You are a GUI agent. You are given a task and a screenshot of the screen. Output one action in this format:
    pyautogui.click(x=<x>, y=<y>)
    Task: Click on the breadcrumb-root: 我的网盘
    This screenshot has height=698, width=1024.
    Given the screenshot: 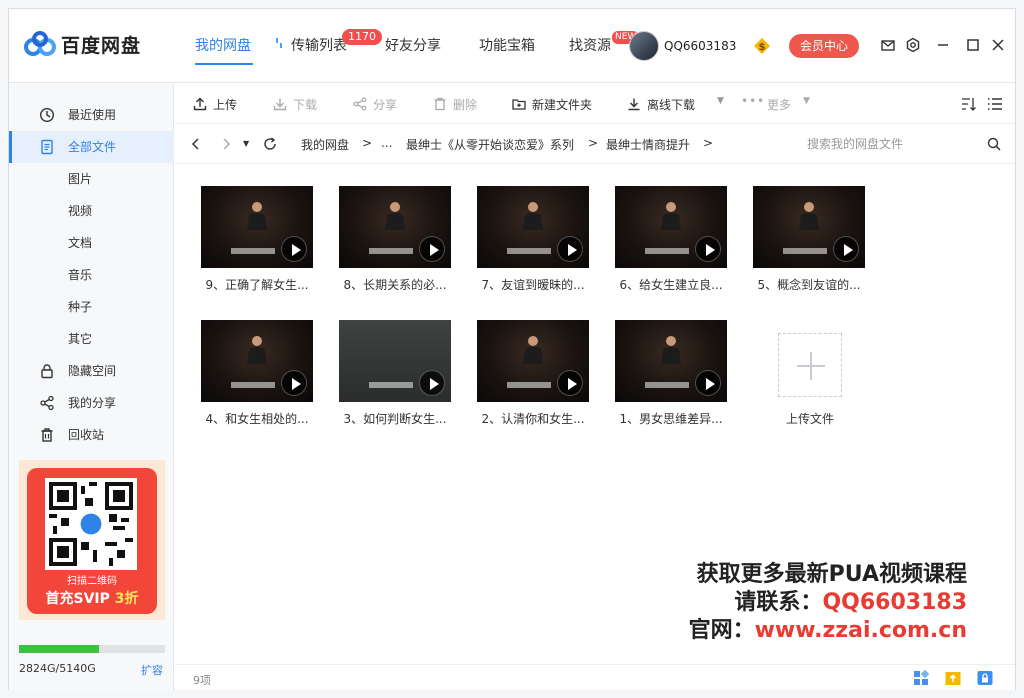 What is the action you would take?
    pyautogui.click(x=325, y=144)
    